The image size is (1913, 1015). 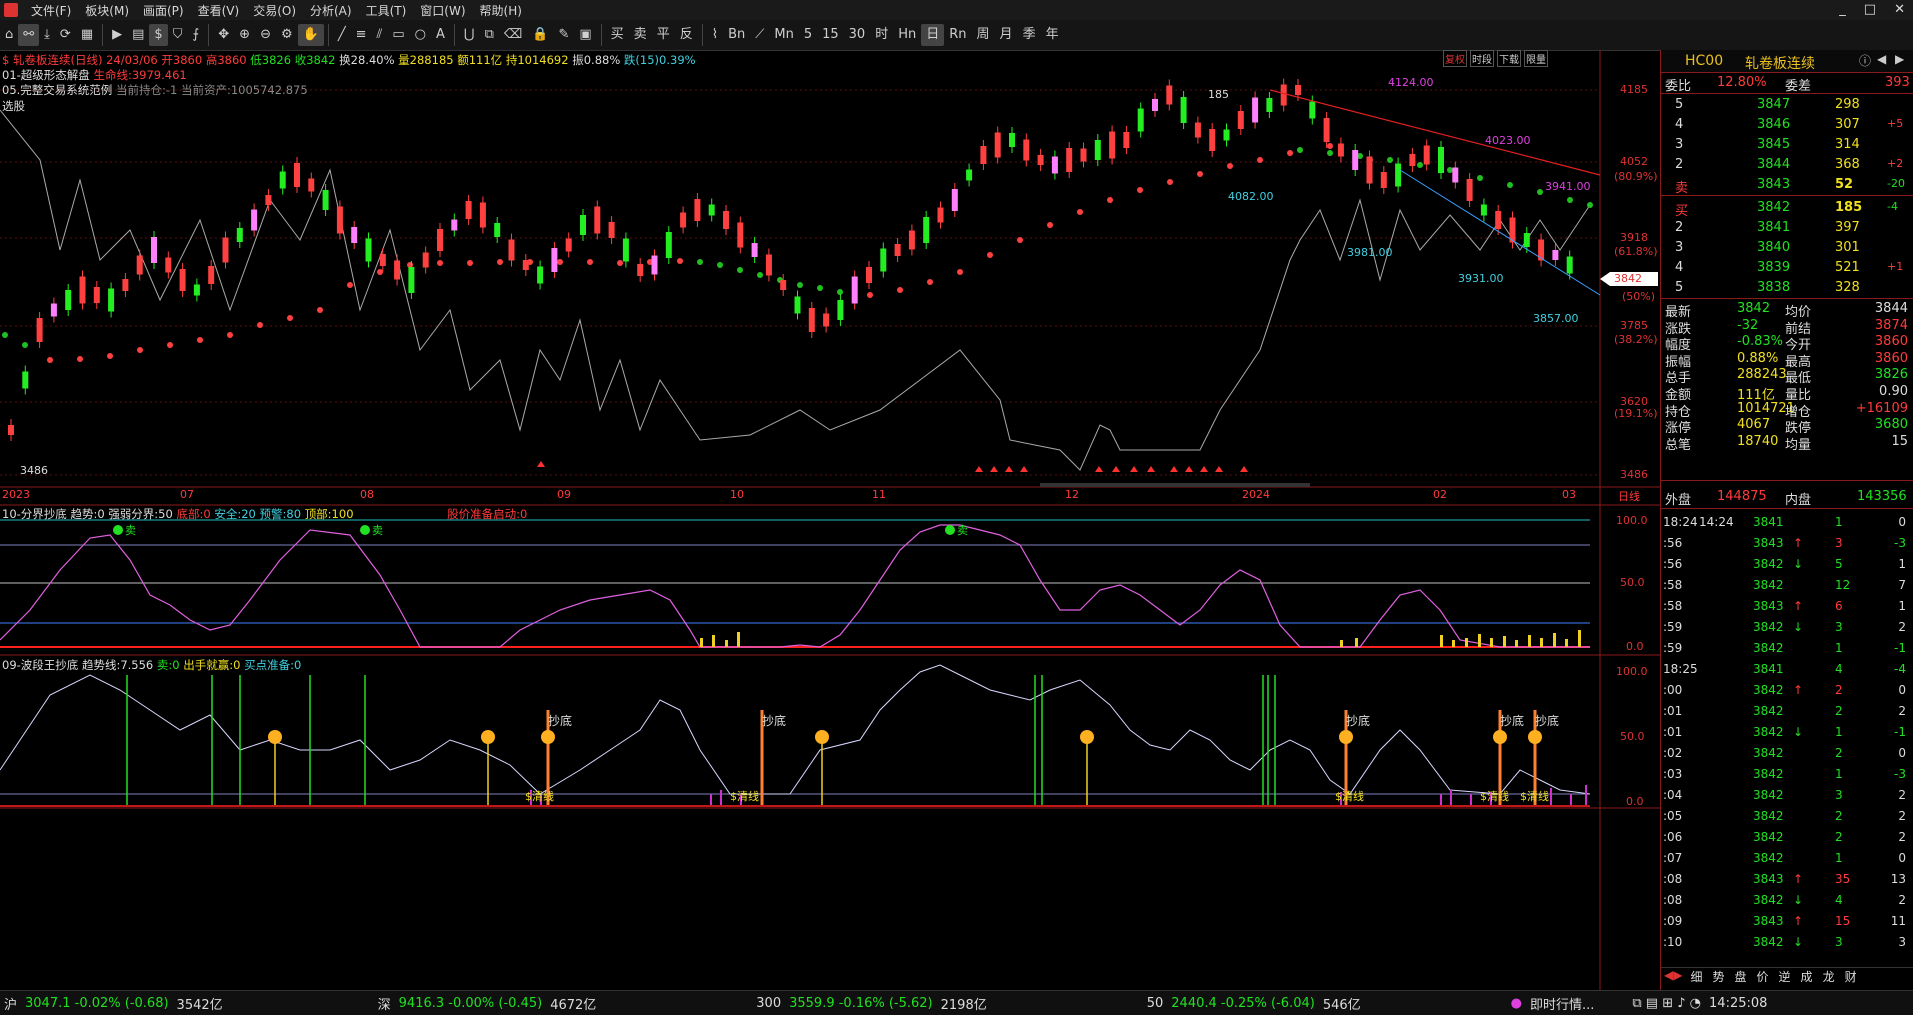 I want to click on tick-time: :00, so click(x=1673, y=690).